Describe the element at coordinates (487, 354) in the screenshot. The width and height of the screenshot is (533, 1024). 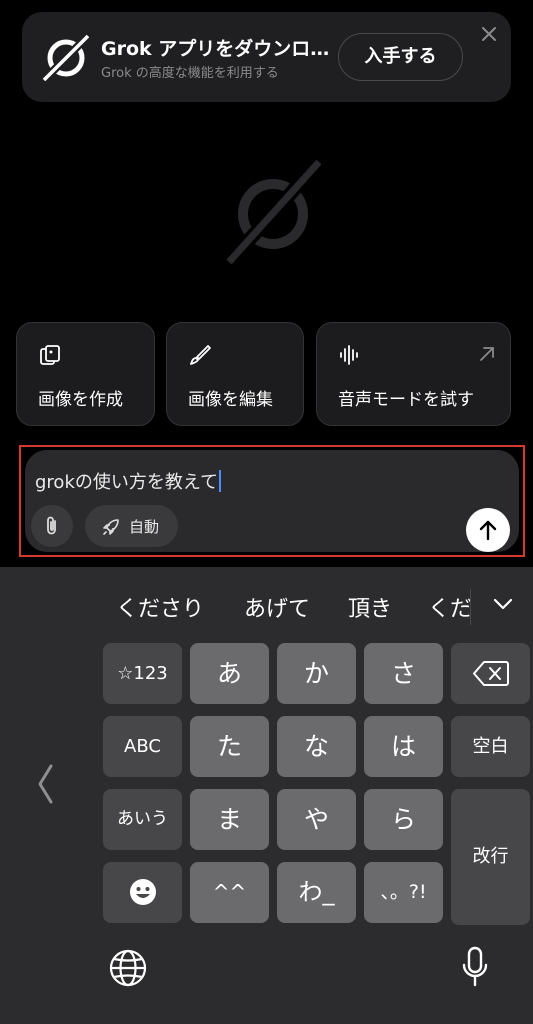
I see `arrow-up-right-icon` at that location.